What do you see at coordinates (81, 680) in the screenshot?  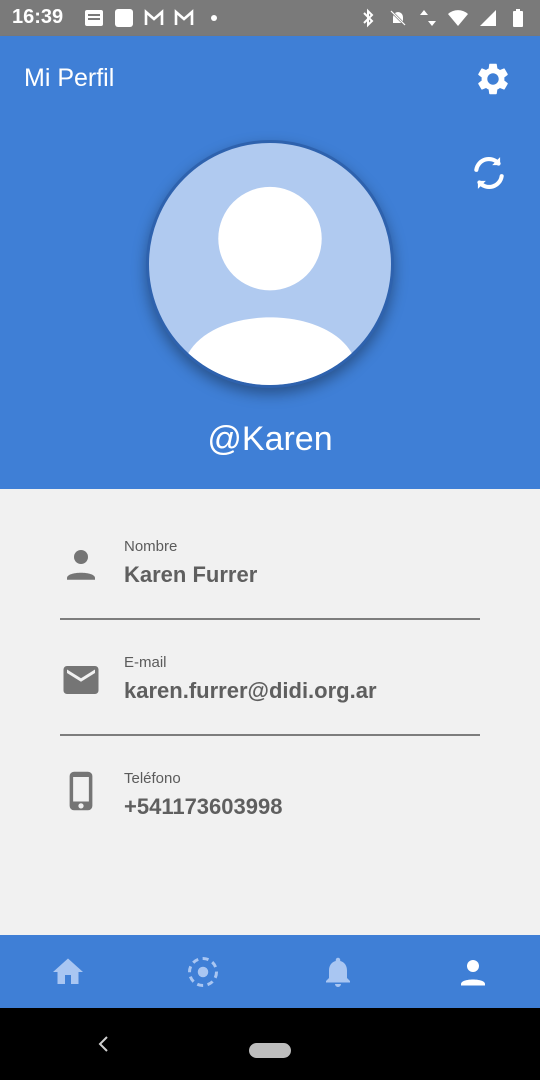 I see `email-icon` at bounding box center [81, 680].